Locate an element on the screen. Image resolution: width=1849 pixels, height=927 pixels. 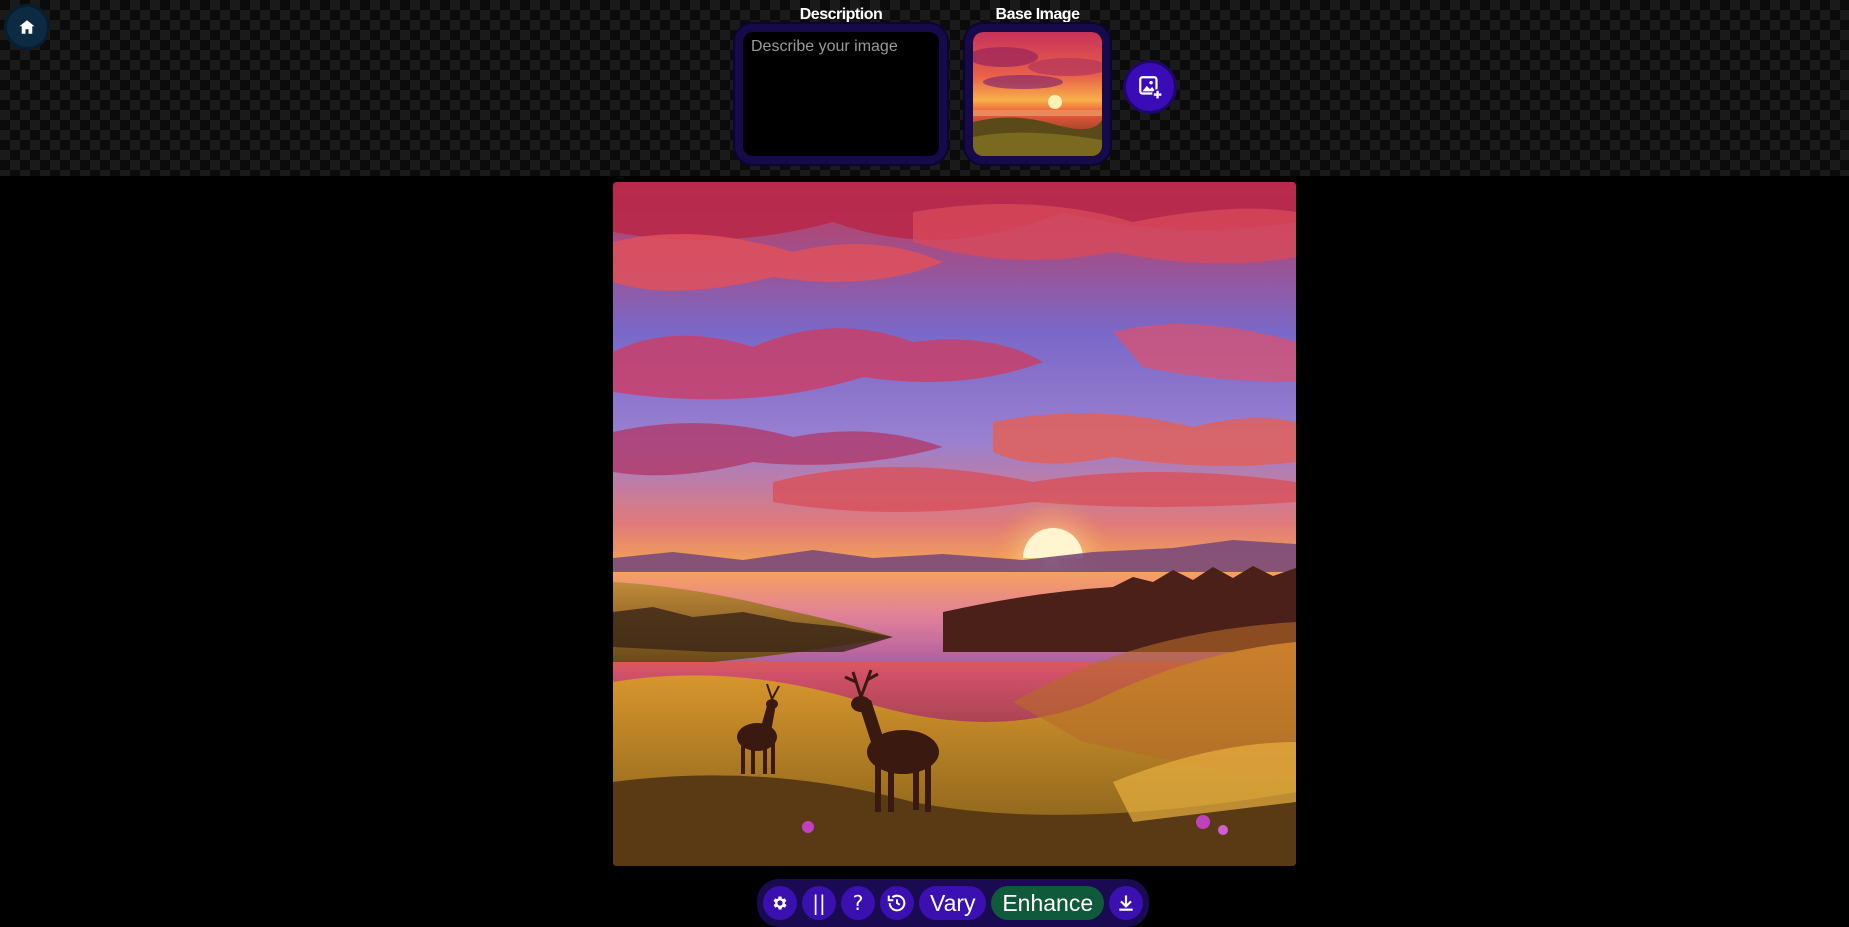
pause-button: || is located at coordinates (819, 903).